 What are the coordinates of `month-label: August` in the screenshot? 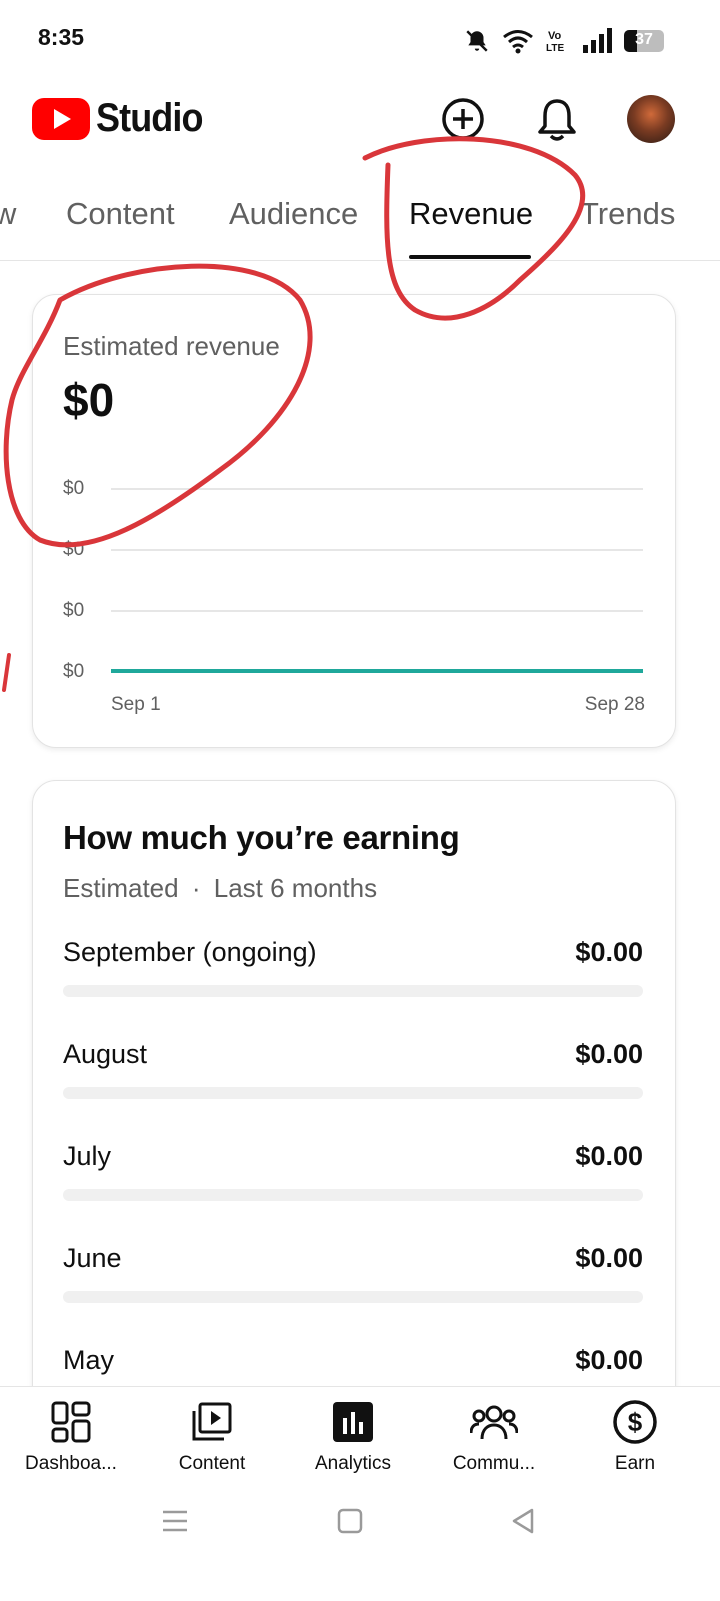 It's located at (105, 1054).